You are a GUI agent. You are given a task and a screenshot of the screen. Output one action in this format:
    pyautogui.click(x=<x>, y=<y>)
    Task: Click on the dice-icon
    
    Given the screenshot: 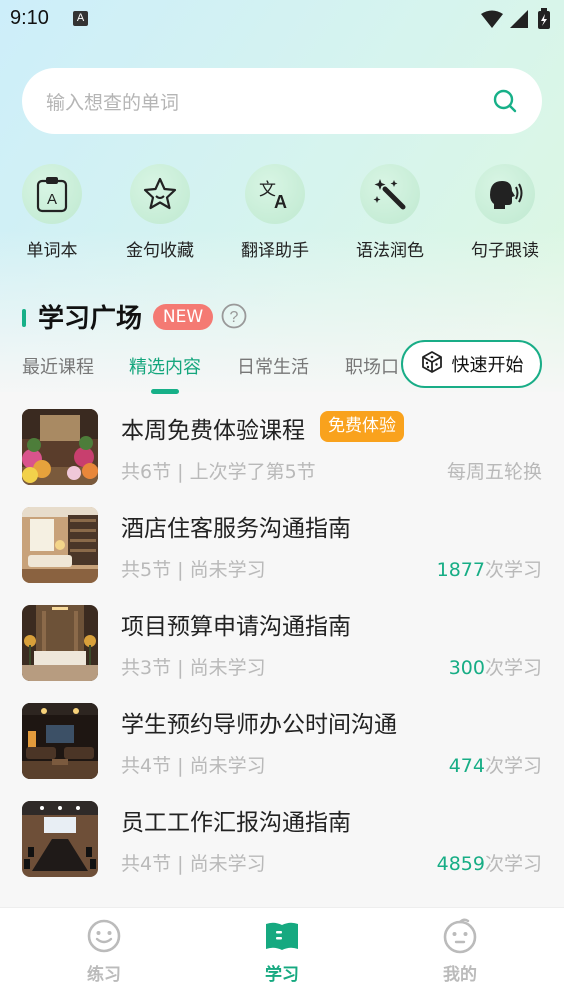 What is the action you would take?
    pyautogui.click(x=432, y=364)
    